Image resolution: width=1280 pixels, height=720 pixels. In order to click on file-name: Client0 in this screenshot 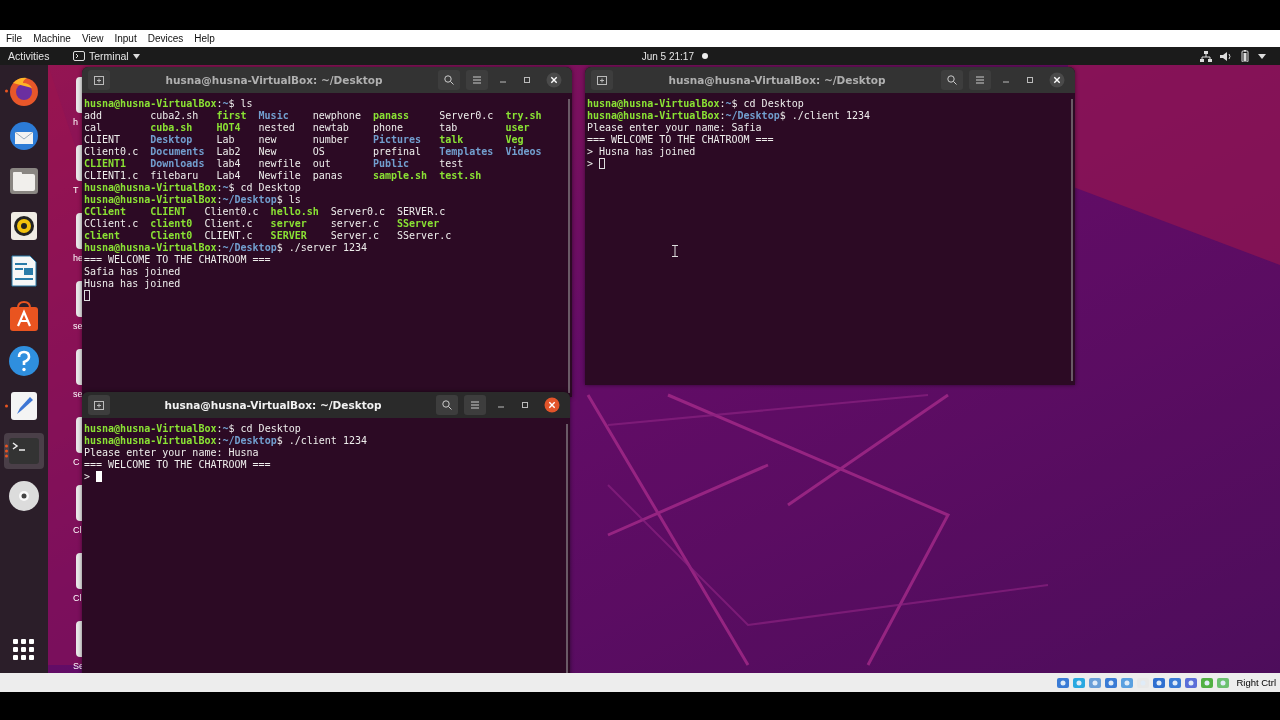, I will do `click(172, 236)`.